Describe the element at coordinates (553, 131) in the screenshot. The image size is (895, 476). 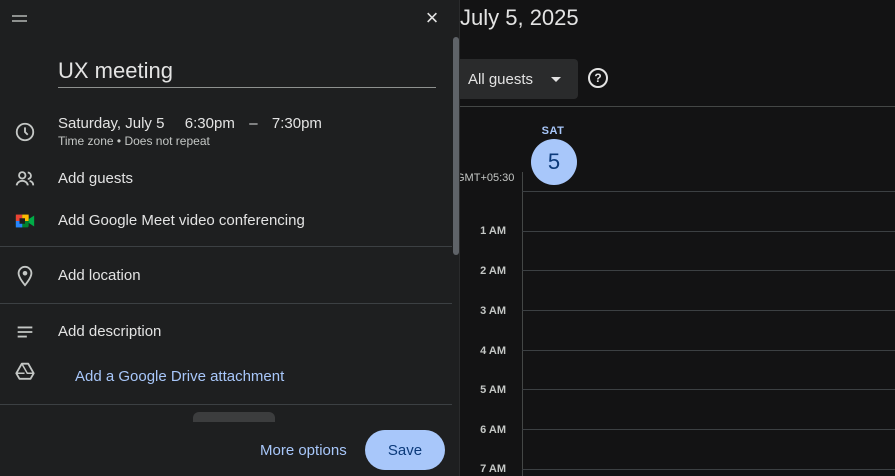
I see `day-of-week-label: SAT` at that location.